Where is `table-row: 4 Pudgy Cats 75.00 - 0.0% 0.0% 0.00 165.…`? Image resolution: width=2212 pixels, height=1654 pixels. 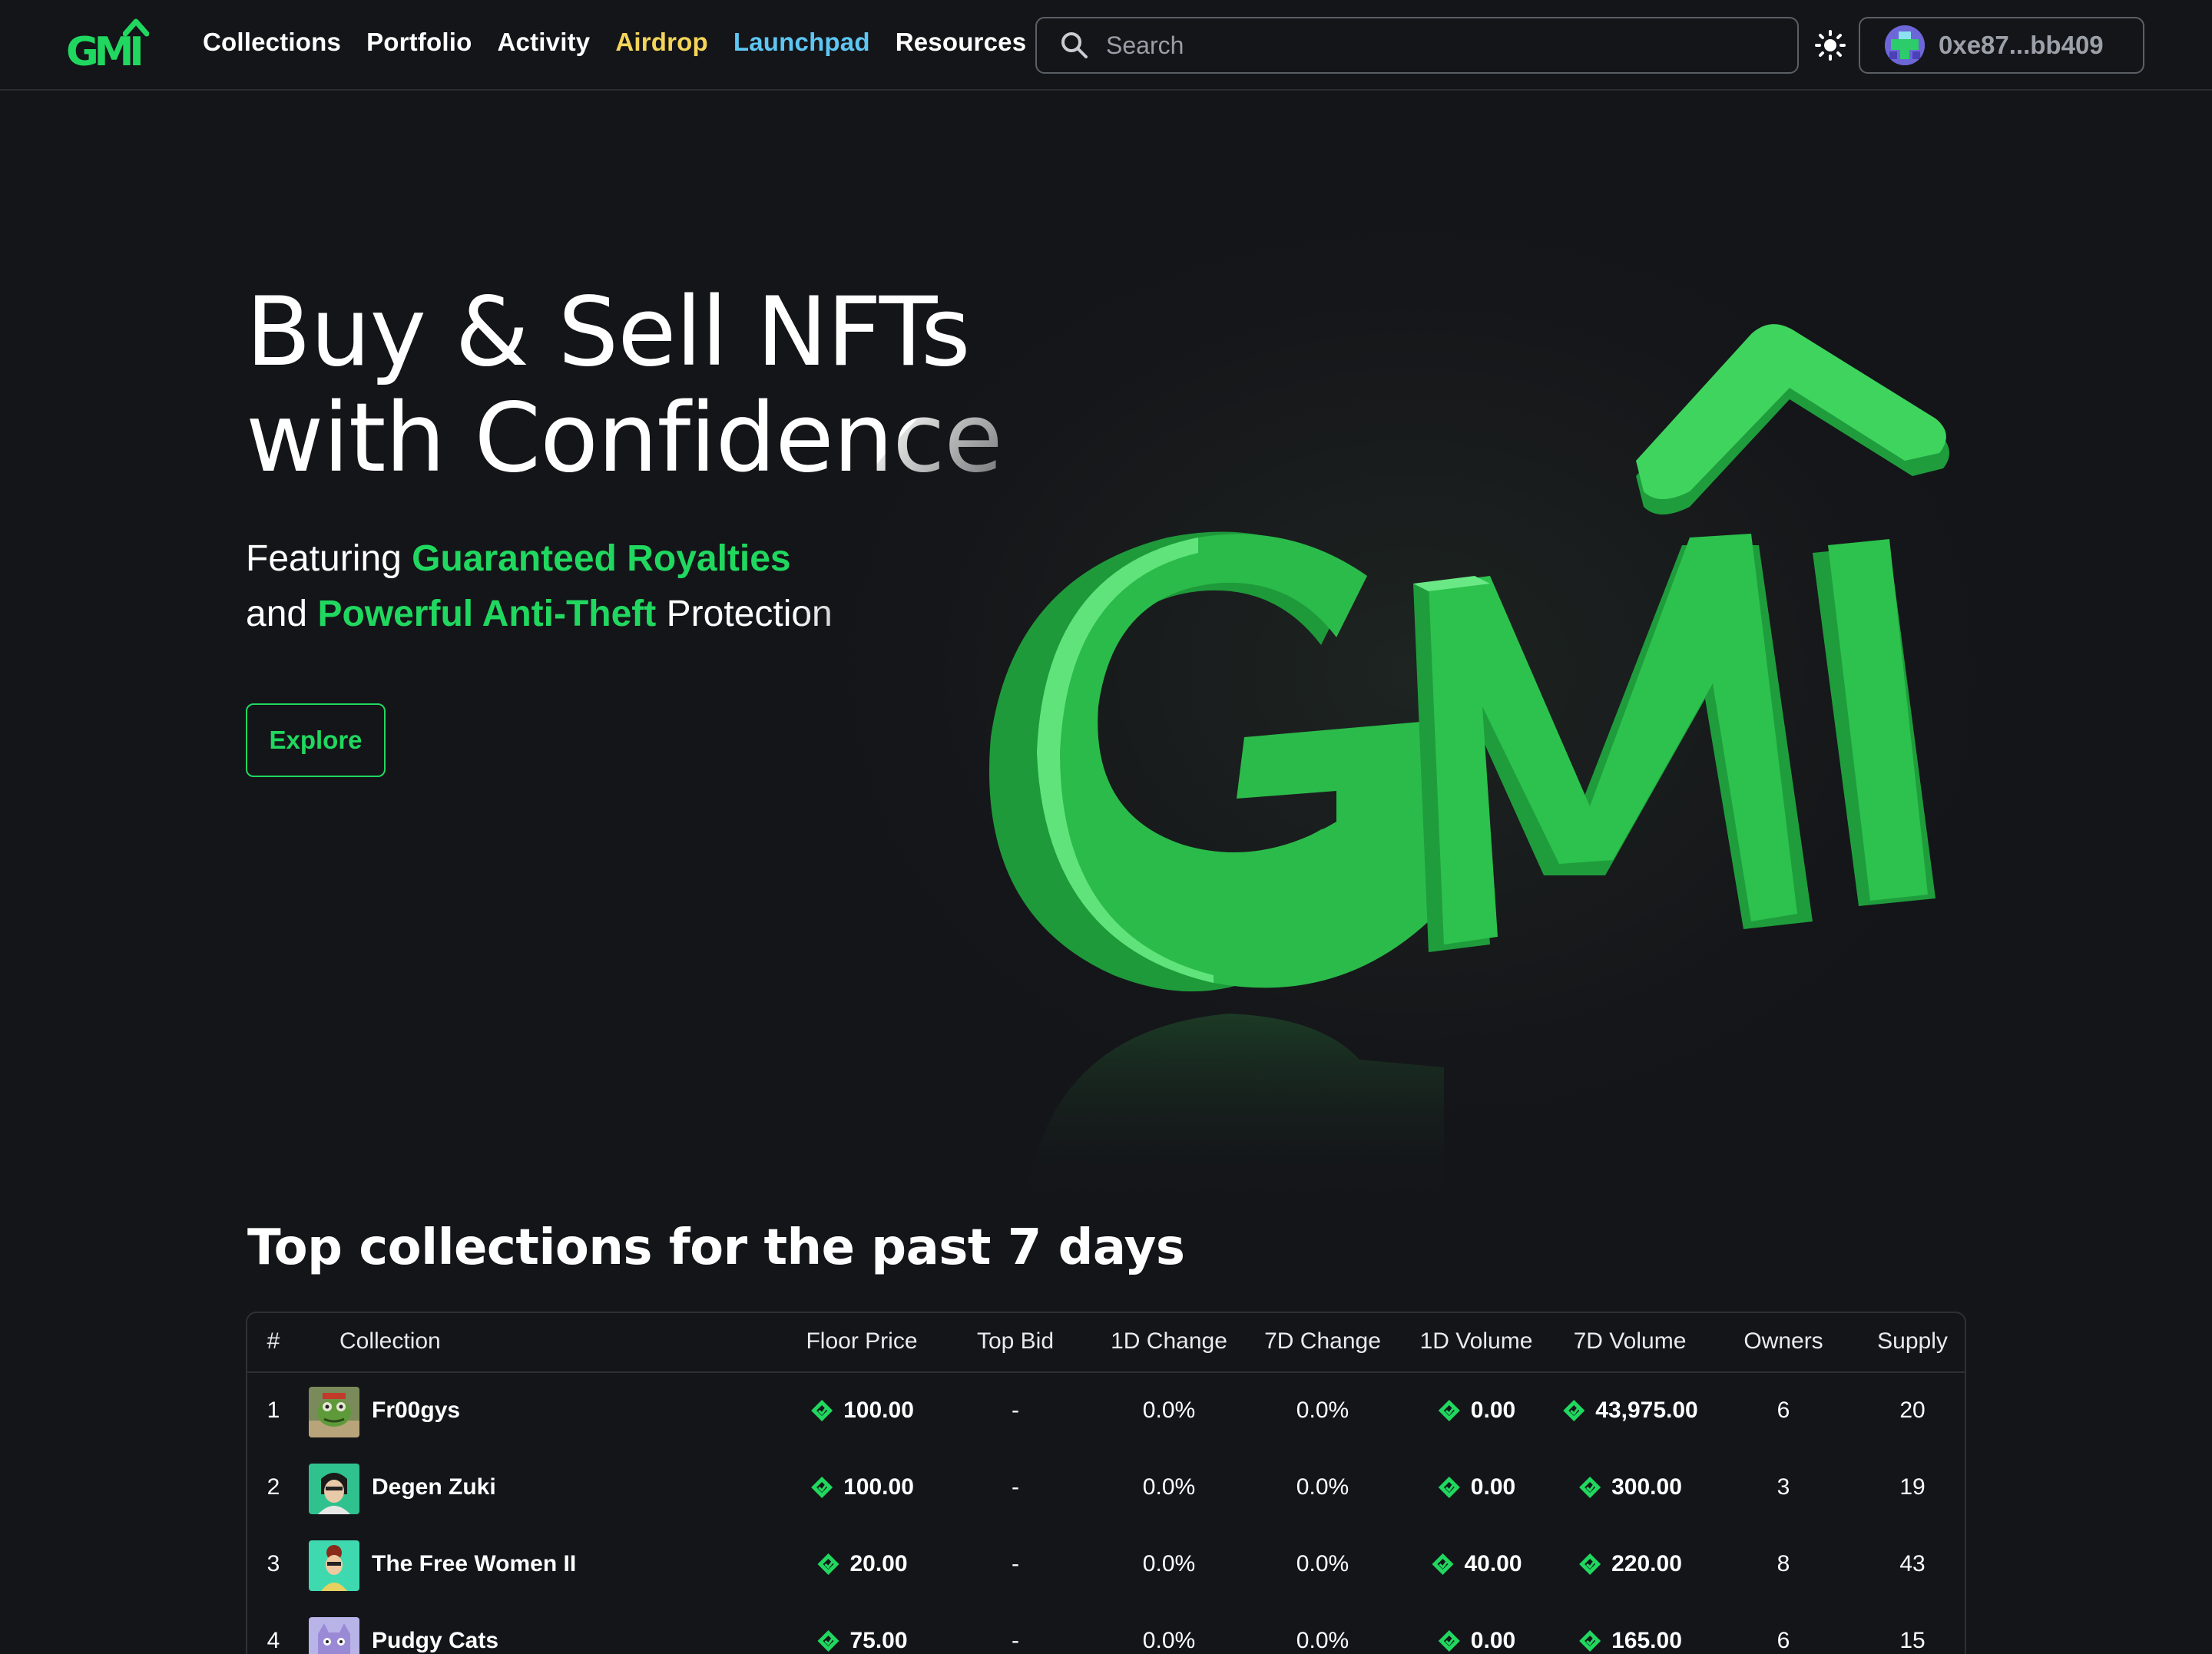
table-row: 4 Pudgy Cats 75.00 - 0.0% 0.0% 0.00 165.… is located at coordinates (1106, 1628).